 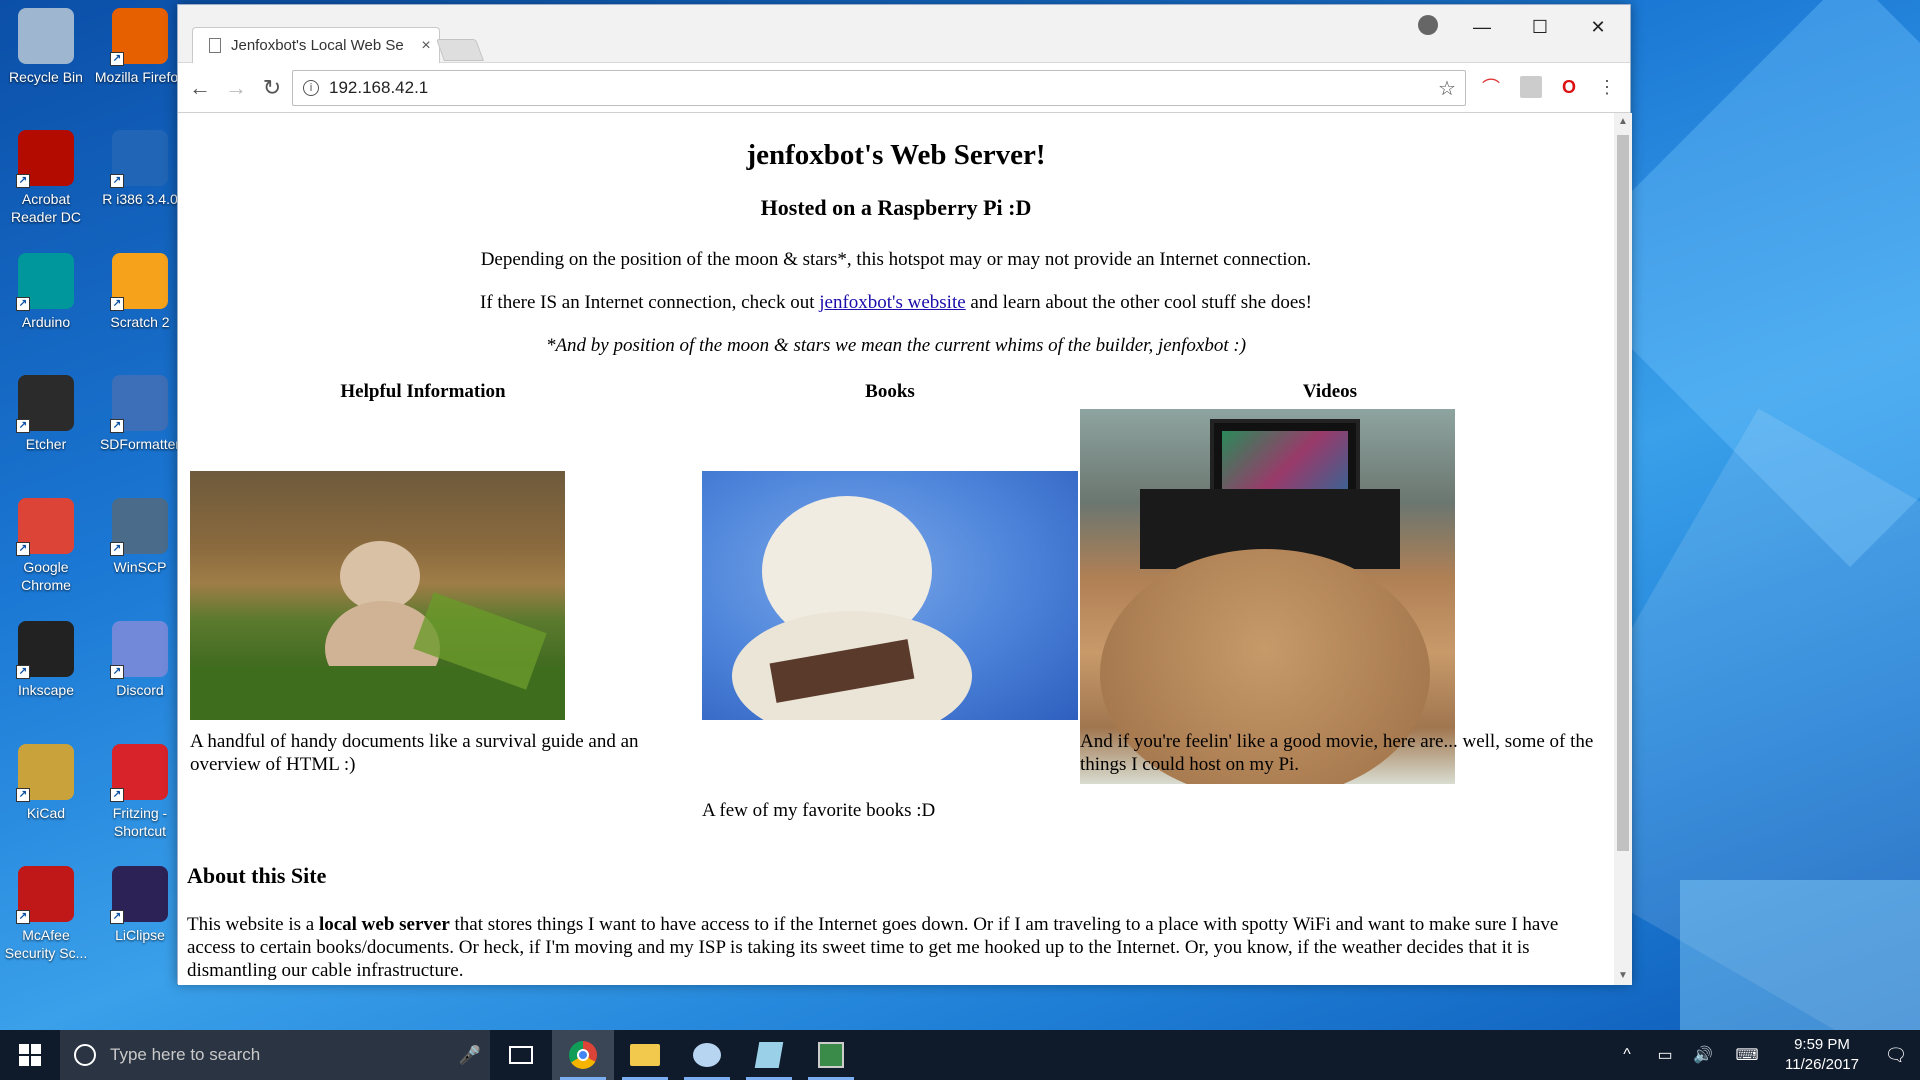 I want to click on title-bar: Jenfoxbot's Local Web Se × — ☐ ✕, so click(x=904, y=34).